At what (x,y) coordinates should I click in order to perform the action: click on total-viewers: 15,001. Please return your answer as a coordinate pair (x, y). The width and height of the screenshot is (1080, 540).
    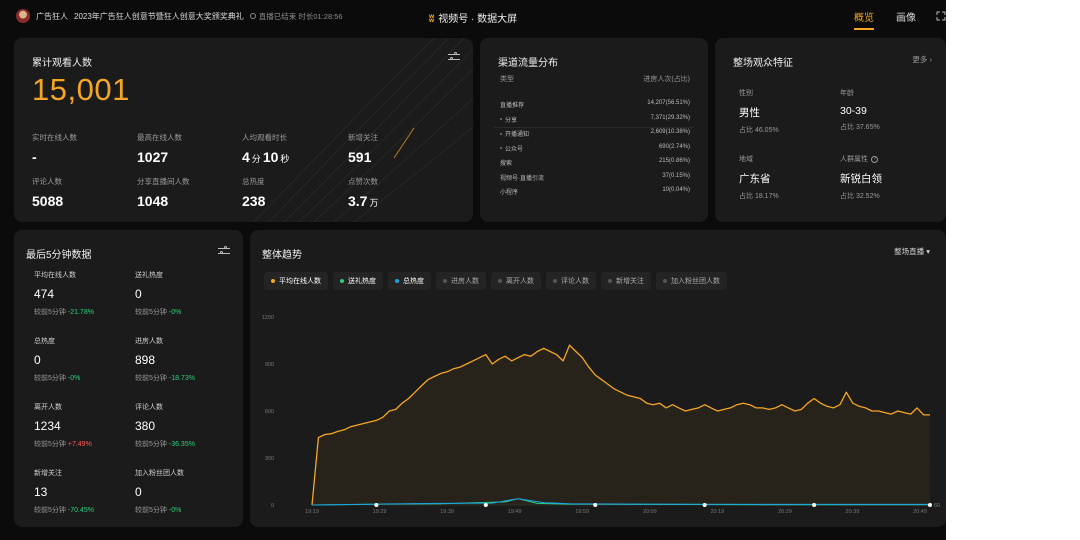
    Looking at the image, I should click on (81, 89).